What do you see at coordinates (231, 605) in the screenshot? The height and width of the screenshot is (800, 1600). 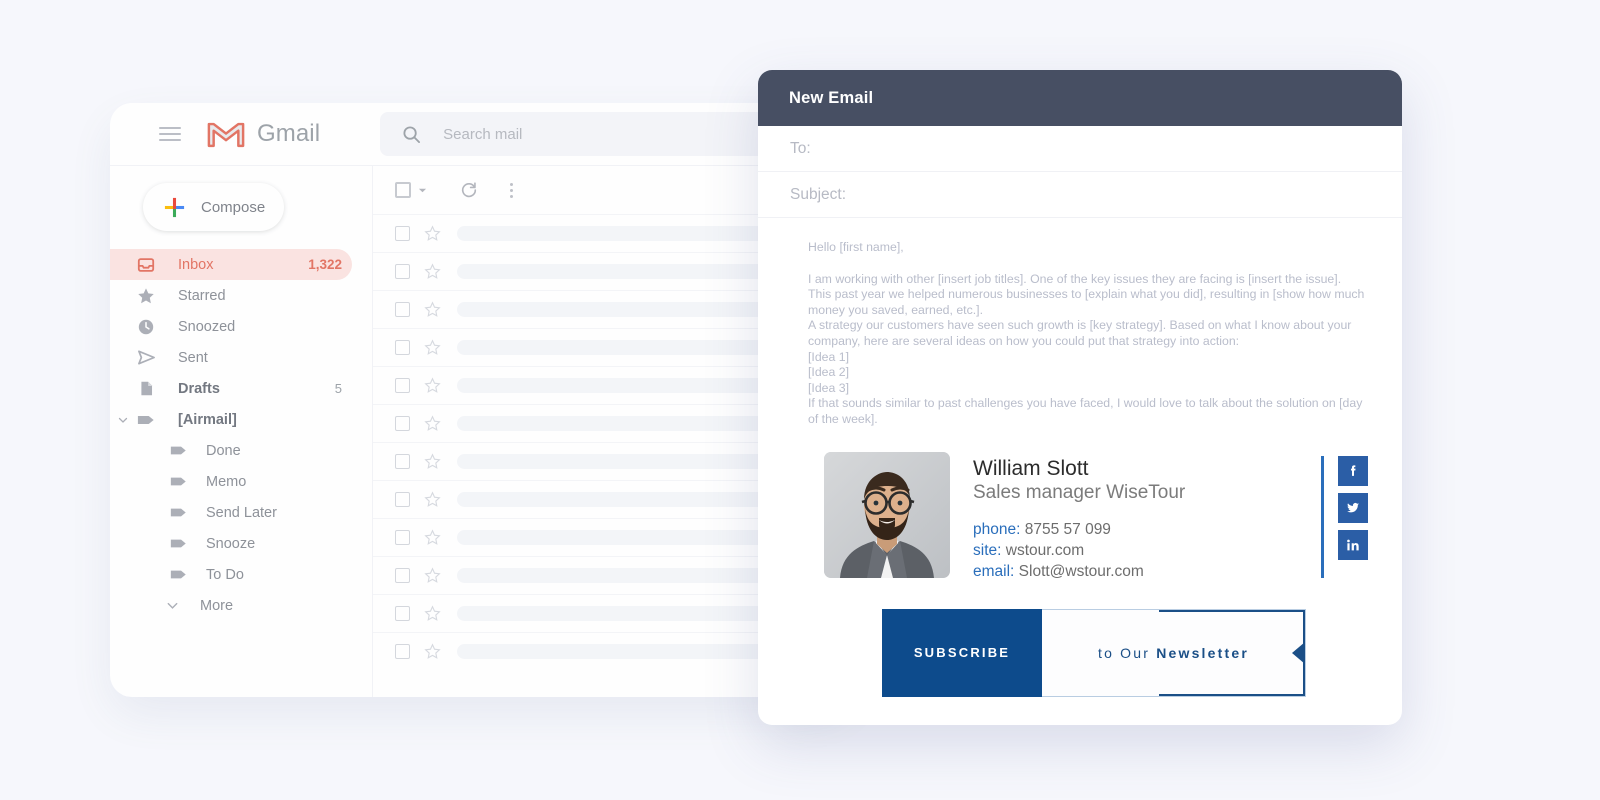 I see `sidebar-item-more: More` at bounding box center [231, 605].